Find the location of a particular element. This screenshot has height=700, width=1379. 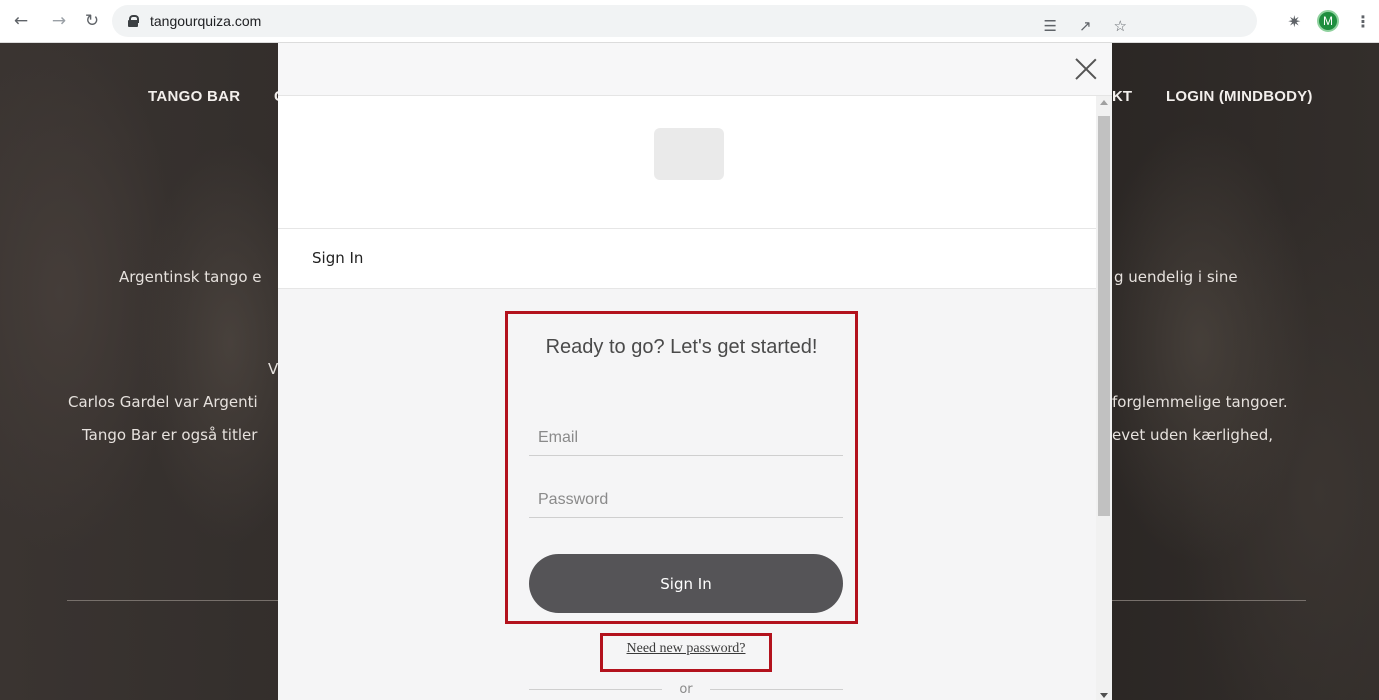

gardel-text-right: forglemmelige tangoer. is located at coordinates (1200, 402).